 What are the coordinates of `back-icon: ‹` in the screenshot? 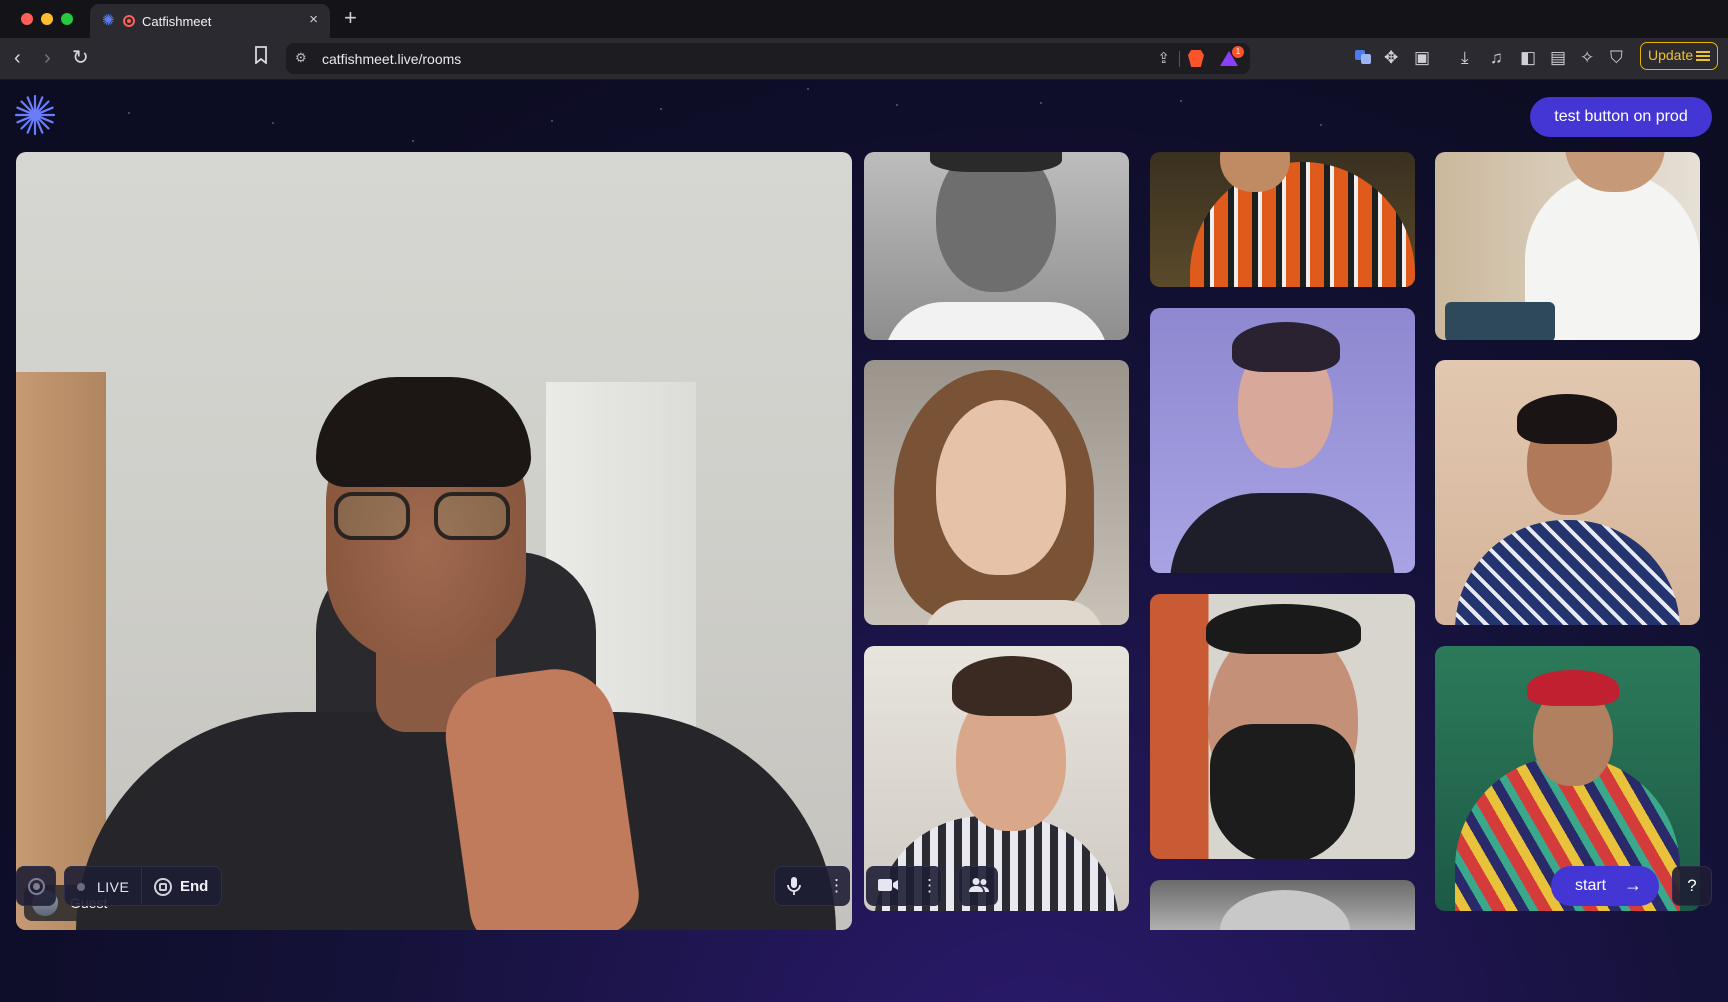 It's located at (17, 58).